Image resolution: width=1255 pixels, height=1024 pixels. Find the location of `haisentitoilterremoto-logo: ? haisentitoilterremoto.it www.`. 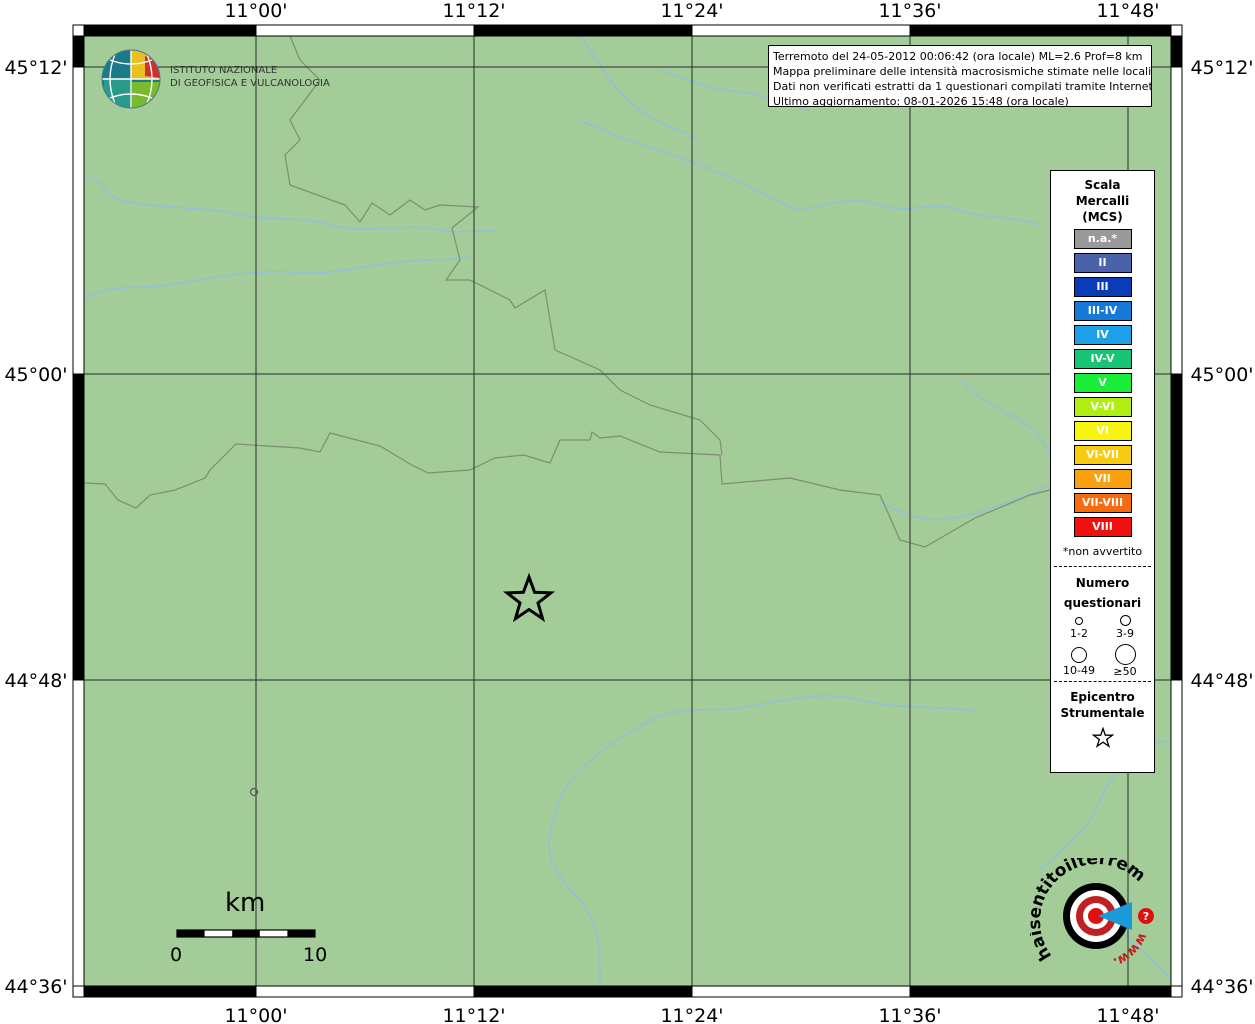

haisentitoilterremoto-logo: ? haisentitoilterremoto.it www. is located at coordinates (1092, 914).